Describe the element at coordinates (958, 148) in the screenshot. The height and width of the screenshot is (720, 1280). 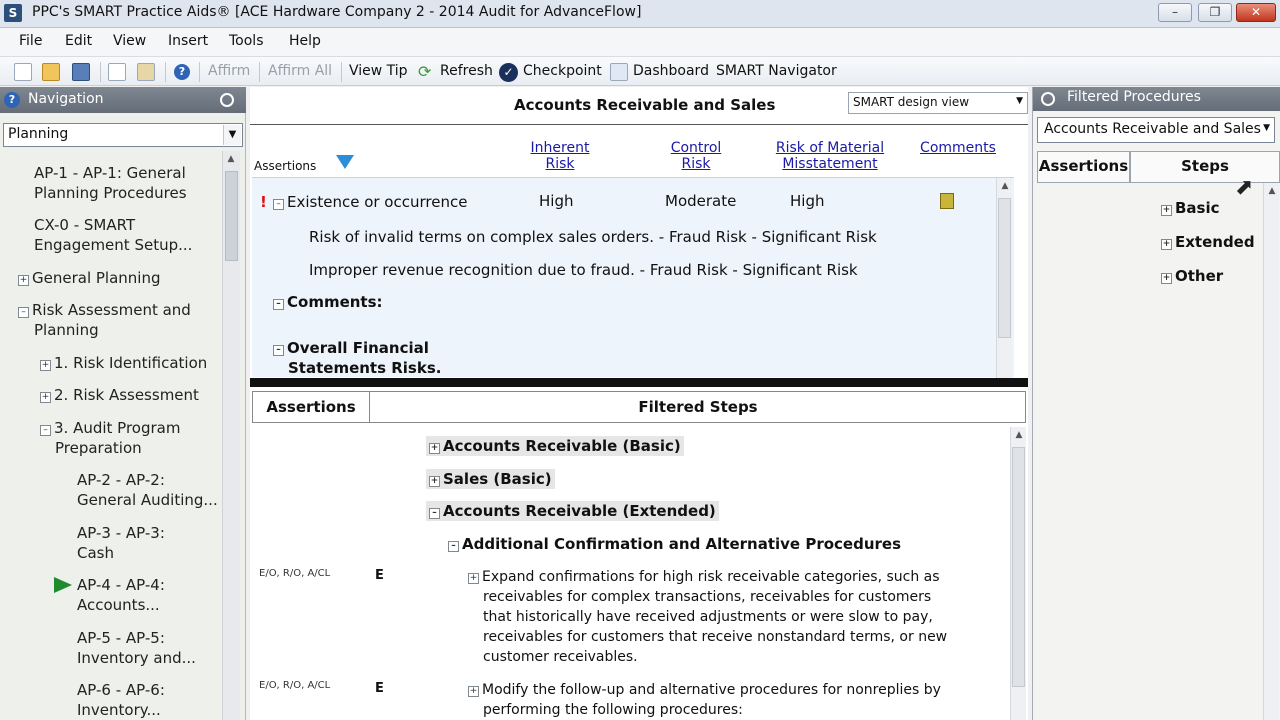
I see `comments-header: Comments` at that location.